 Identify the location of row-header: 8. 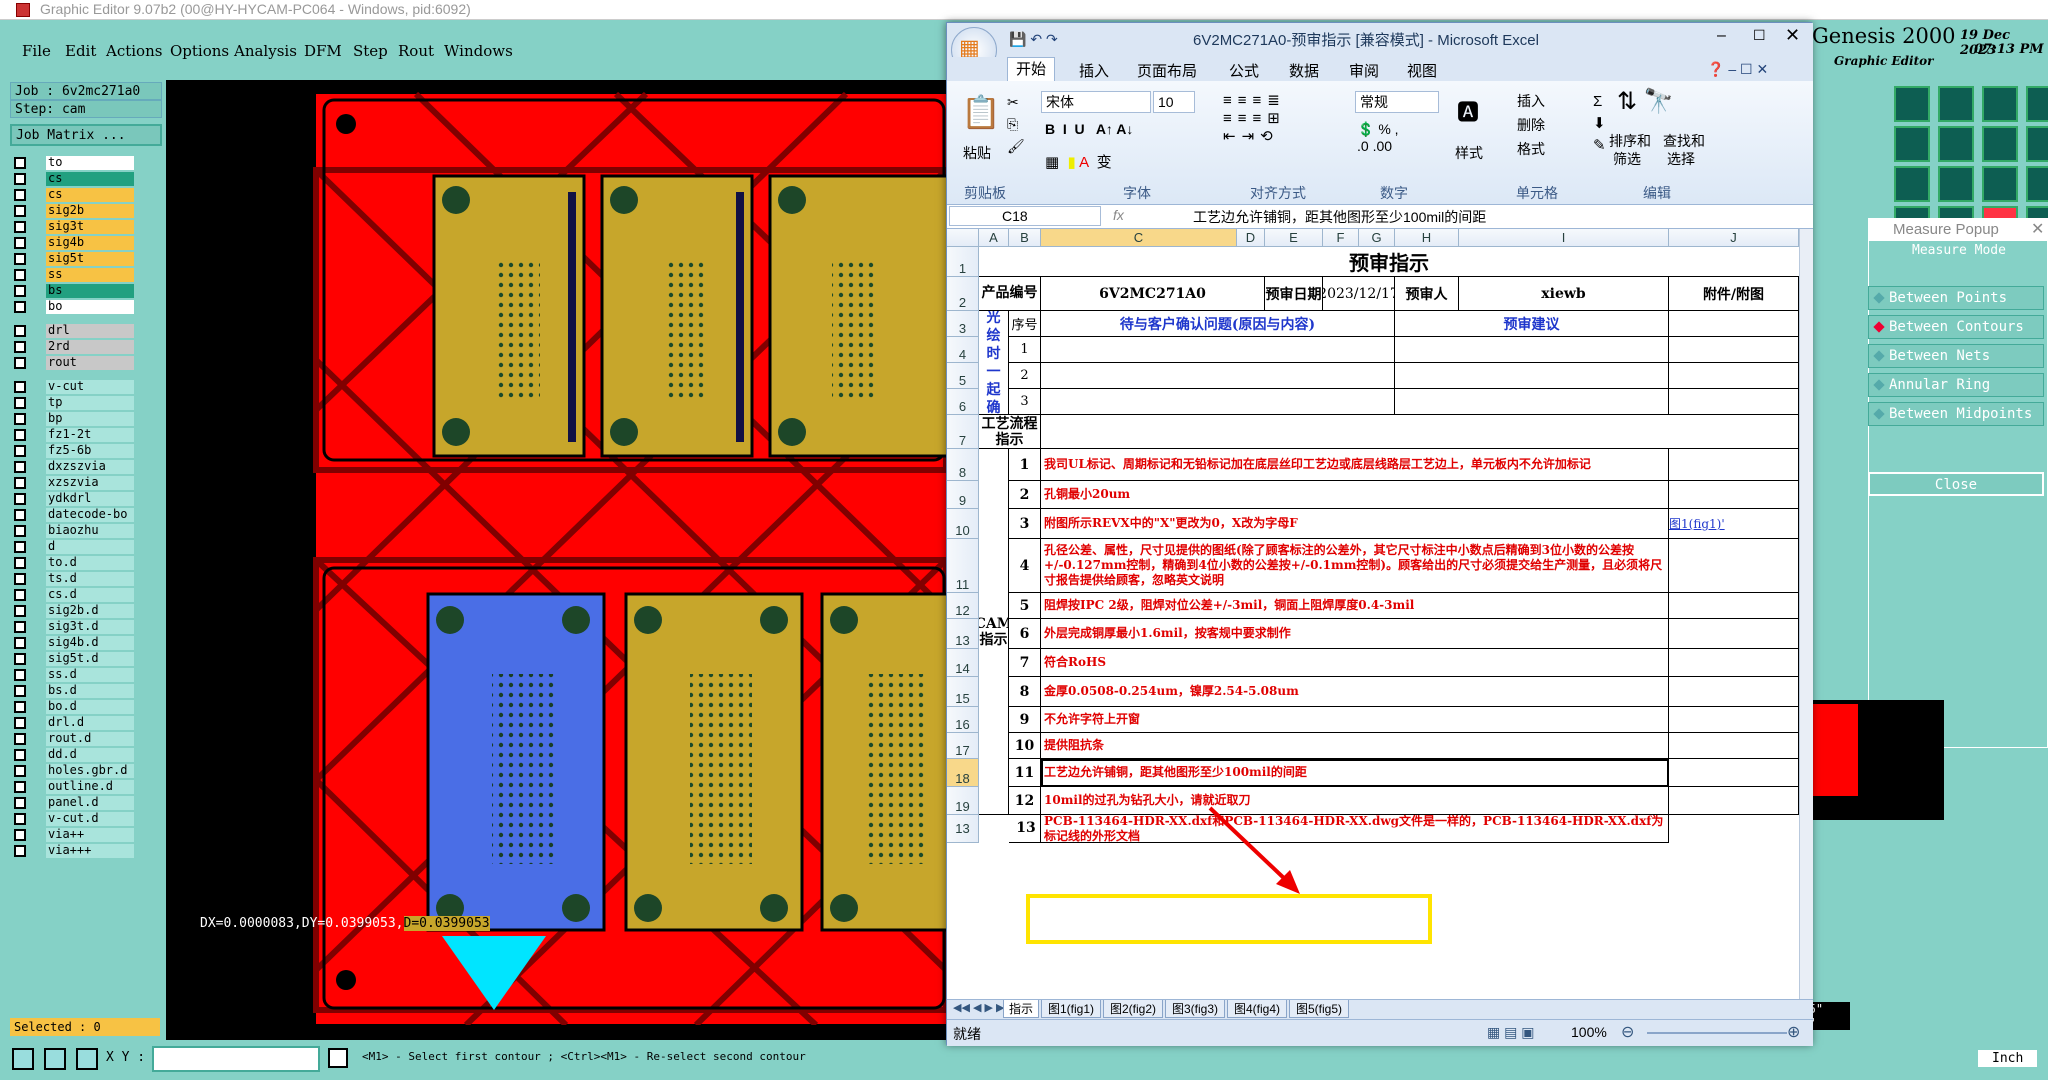
(963, 465).